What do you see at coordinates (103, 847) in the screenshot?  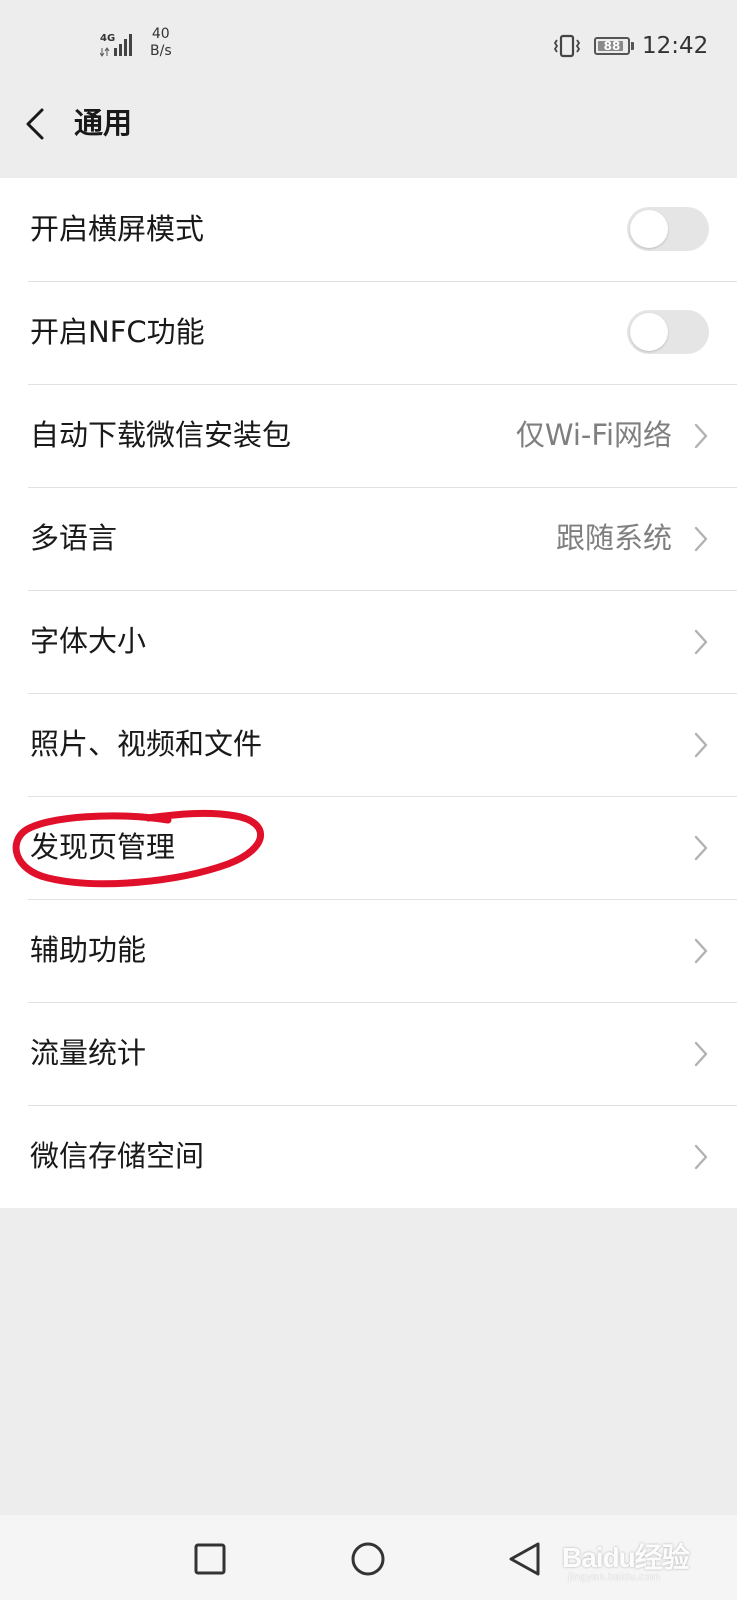 I see `setting-label: 发现页管理` at bounding box center [103, 847].